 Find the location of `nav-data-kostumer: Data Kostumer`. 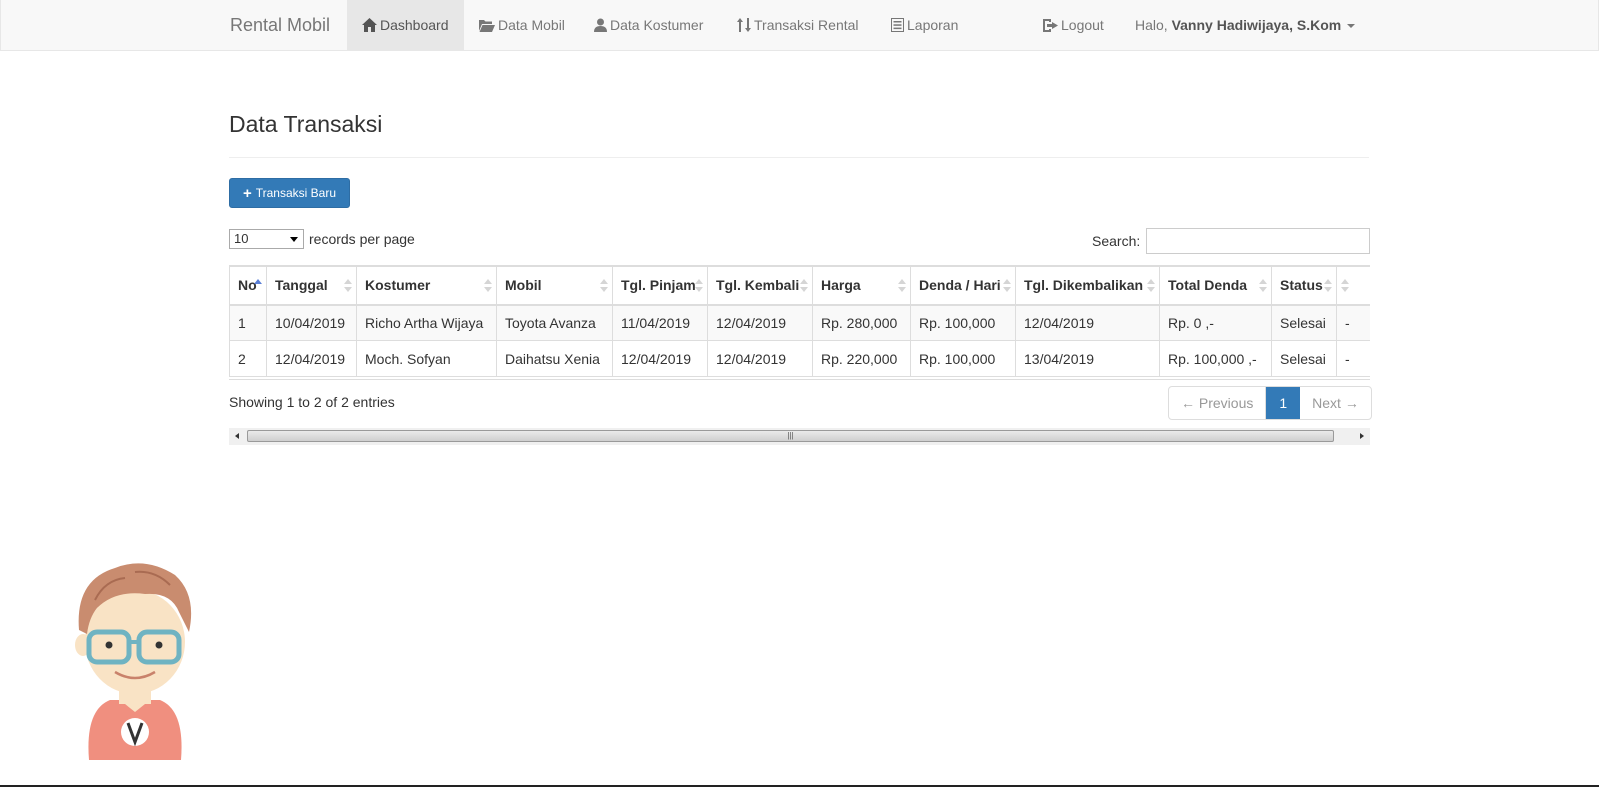

nav-data-kostumer: Data Kostumer is located at coordinates (648, 25).